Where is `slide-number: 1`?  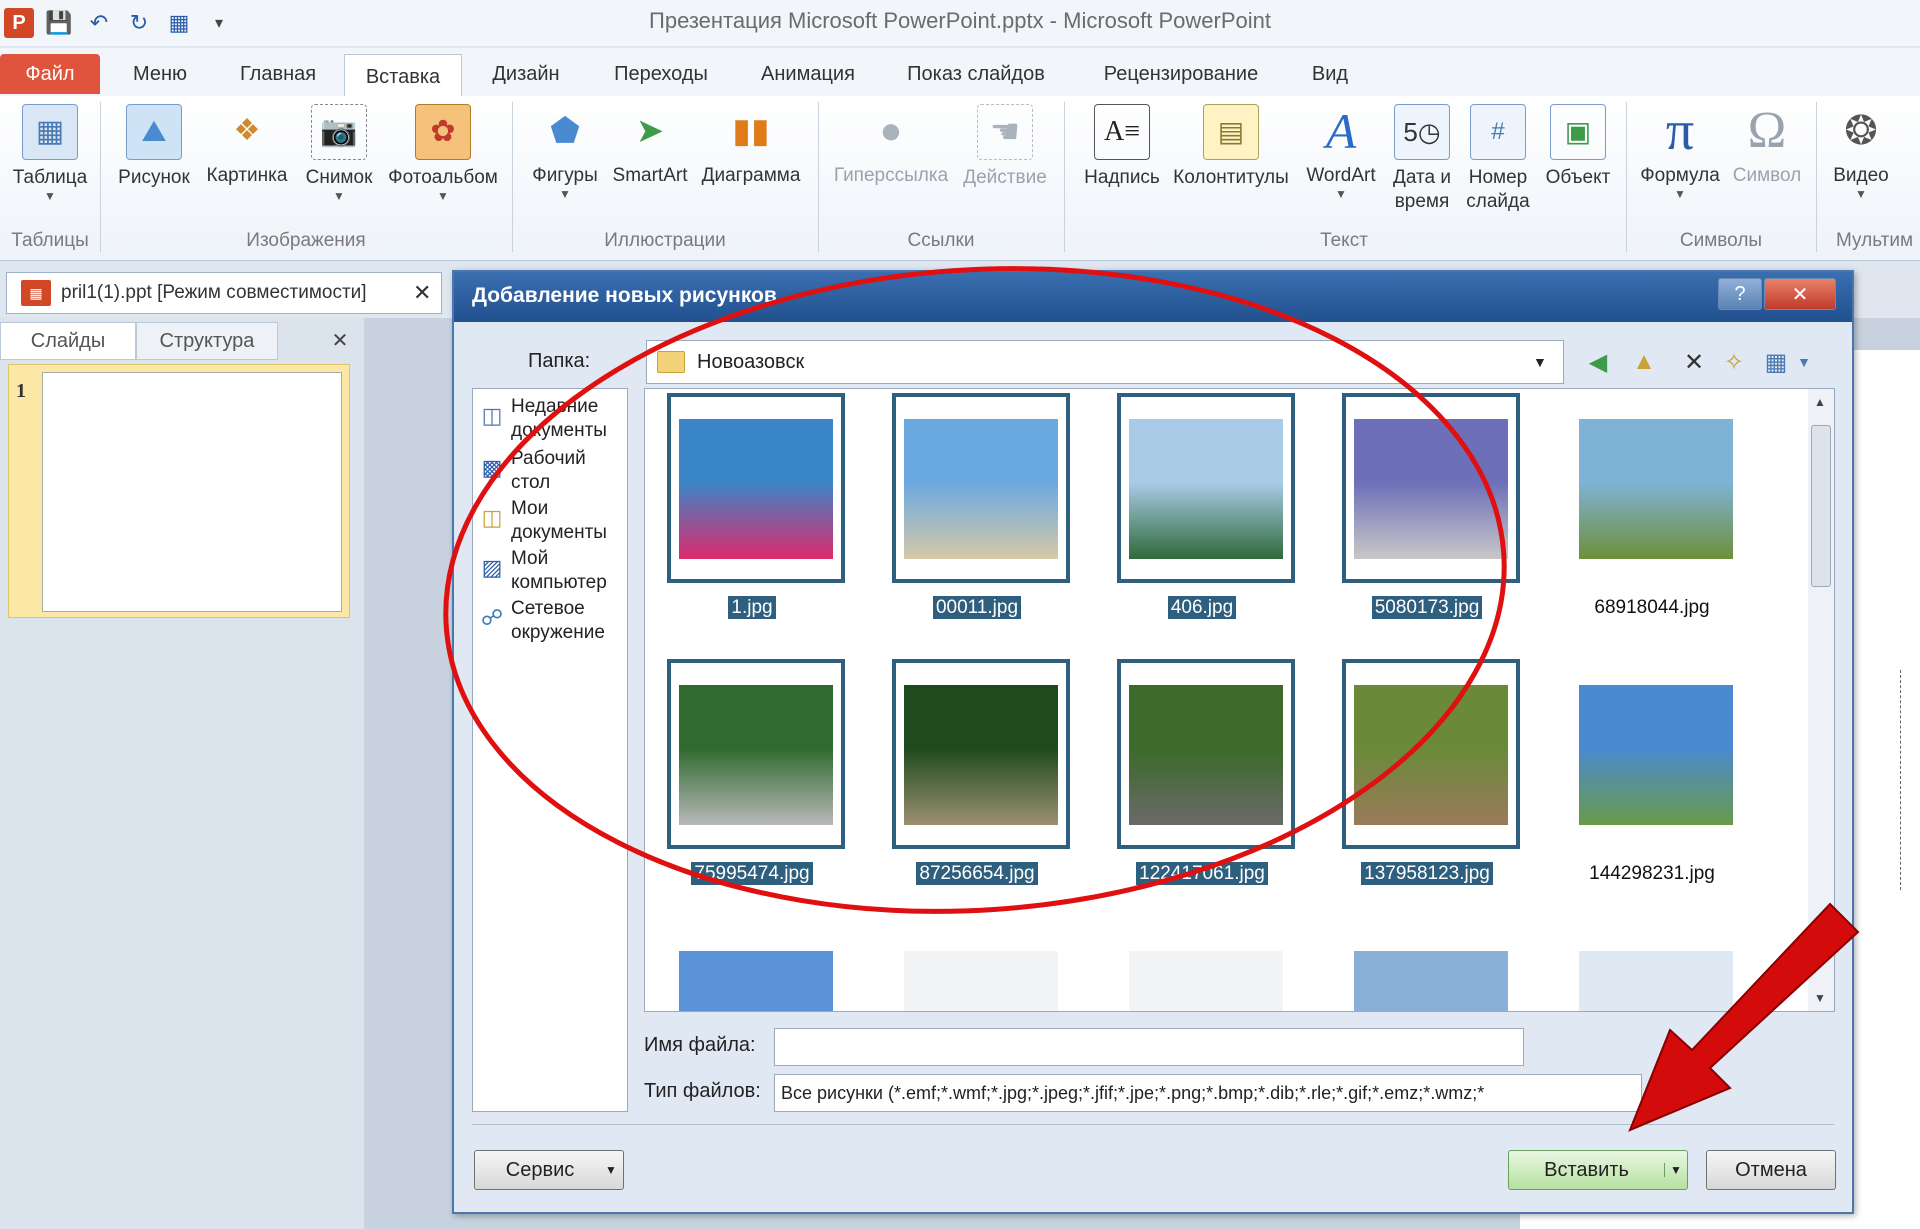
slide-number: 1 is located at coordinates (21, 391).